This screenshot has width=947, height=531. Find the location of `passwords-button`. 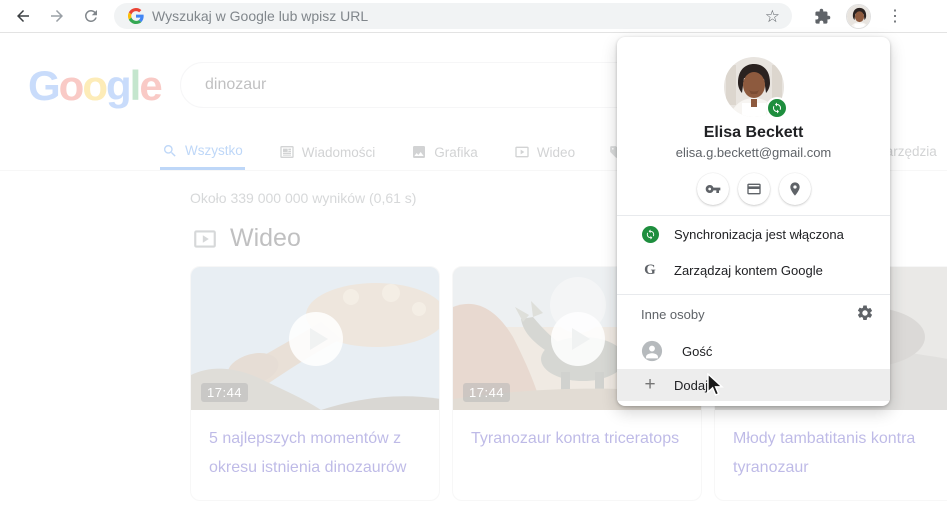

passwords-button is located at coordinates (712, 189).